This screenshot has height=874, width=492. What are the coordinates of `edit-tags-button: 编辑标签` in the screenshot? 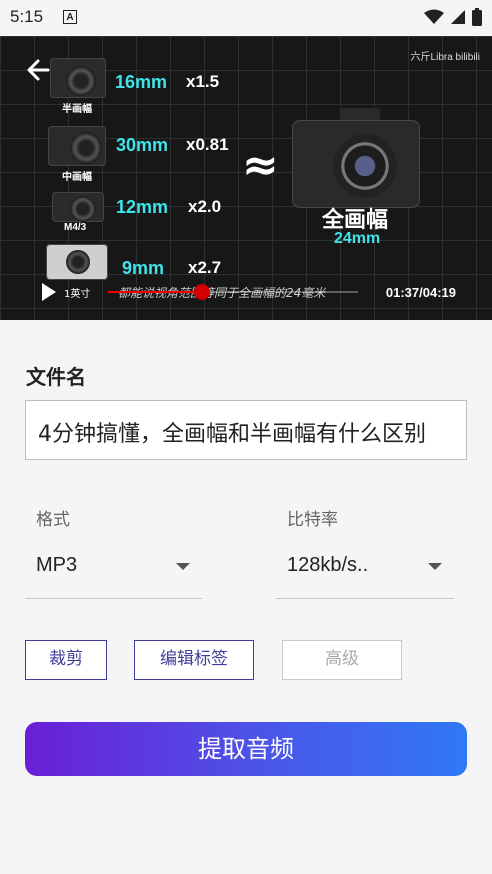 It's located at (194, 660).